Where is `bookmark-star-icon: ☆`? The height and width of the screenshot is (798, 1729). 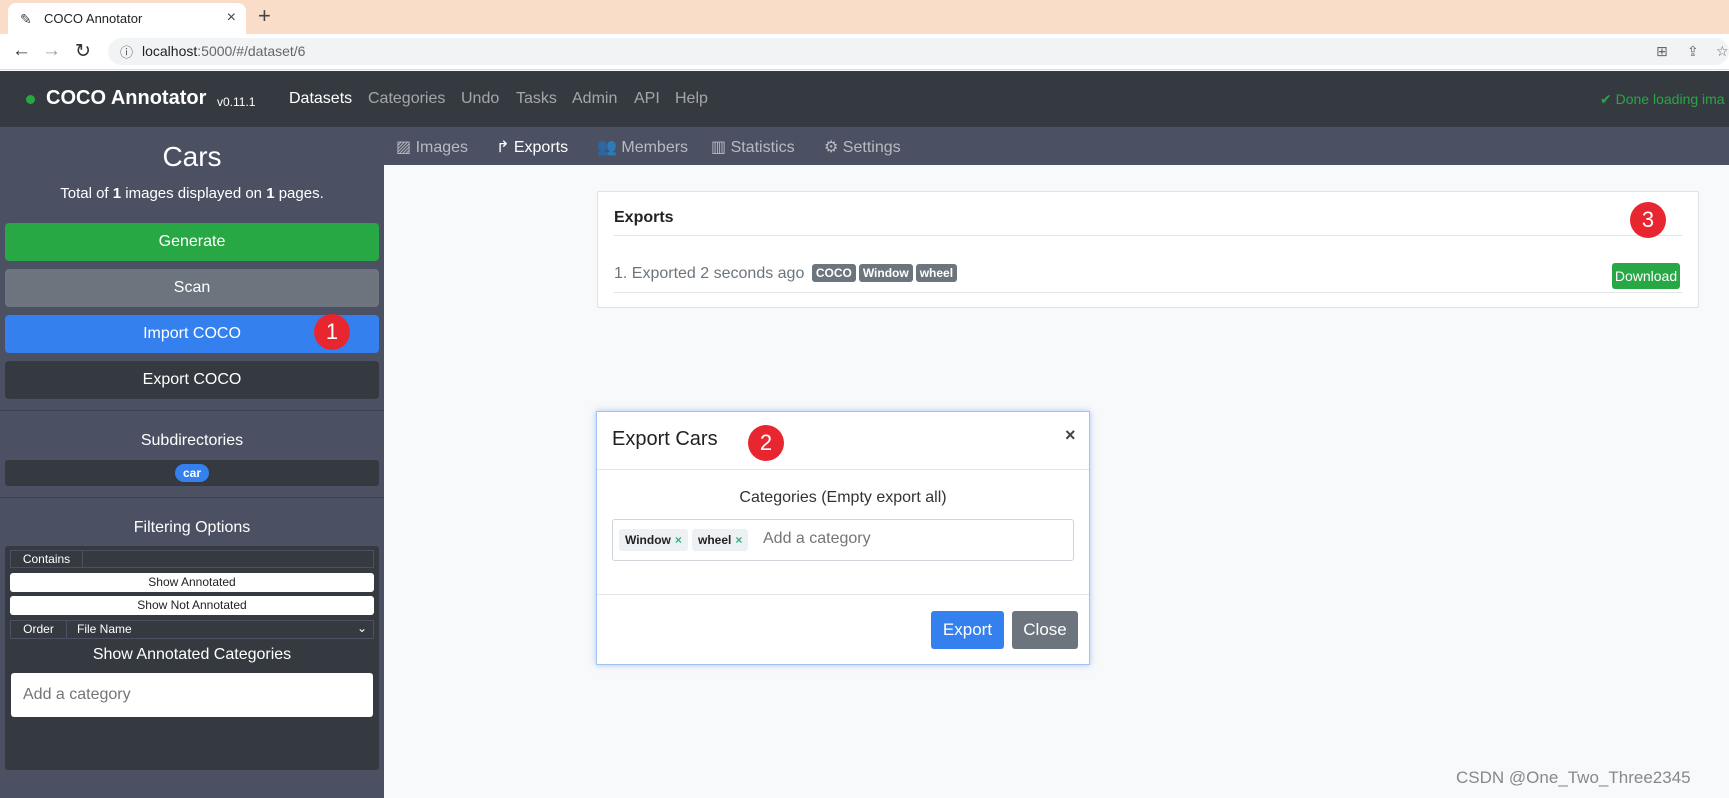 bookmark-star-icon: ☆ is located at coordinates (1722, 51).